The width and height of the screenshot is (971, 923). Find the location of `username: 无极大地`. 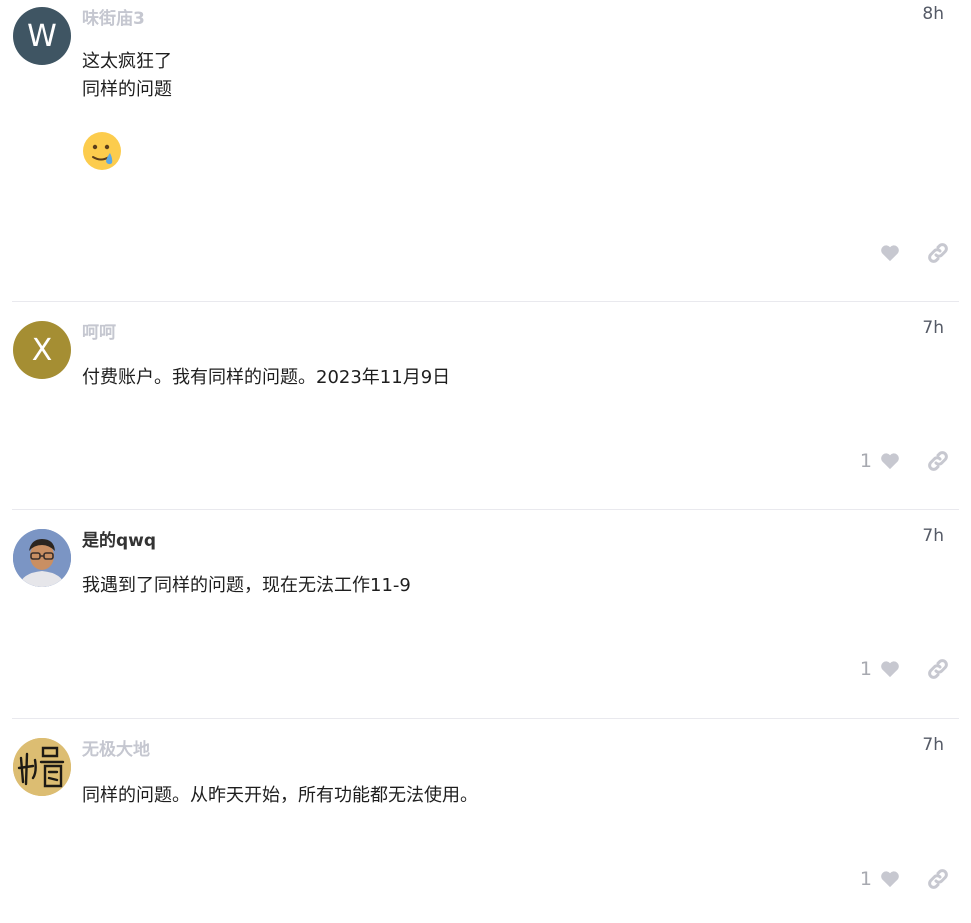

username: 无极大地 is located at coordinates (116, 747).